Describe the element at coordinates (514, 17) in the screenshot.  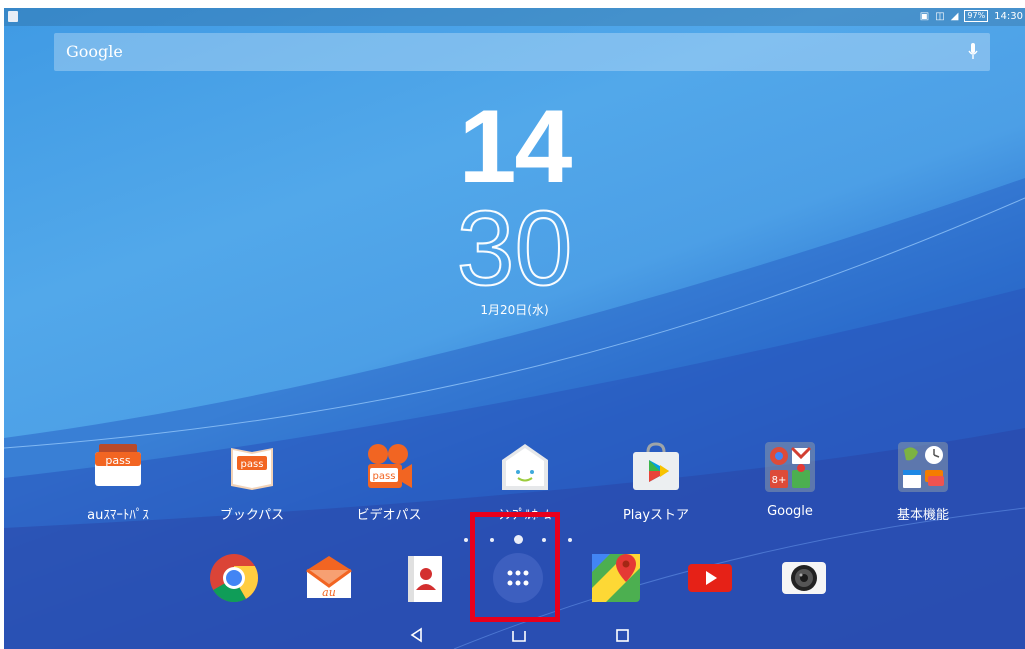
I see `status-bar: ▣ ◫ ◢ 97% 14:30` at that location.